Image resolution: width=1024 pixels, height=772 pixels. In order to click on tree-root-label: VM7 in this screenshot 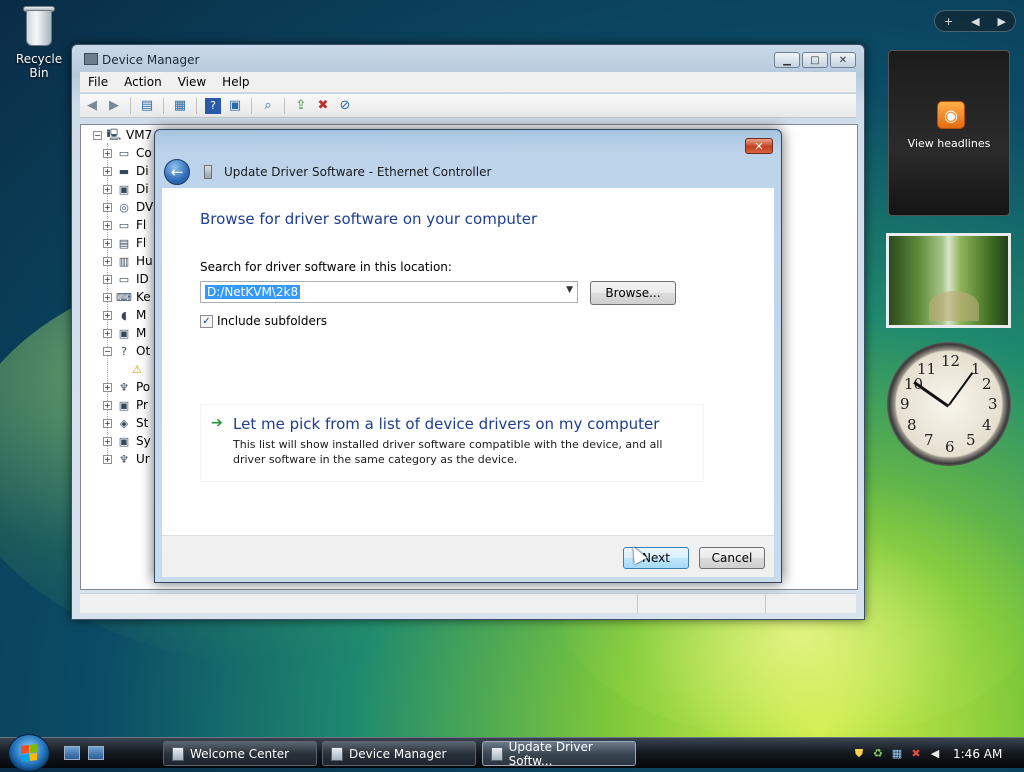, I will do `click(139, 135)`.